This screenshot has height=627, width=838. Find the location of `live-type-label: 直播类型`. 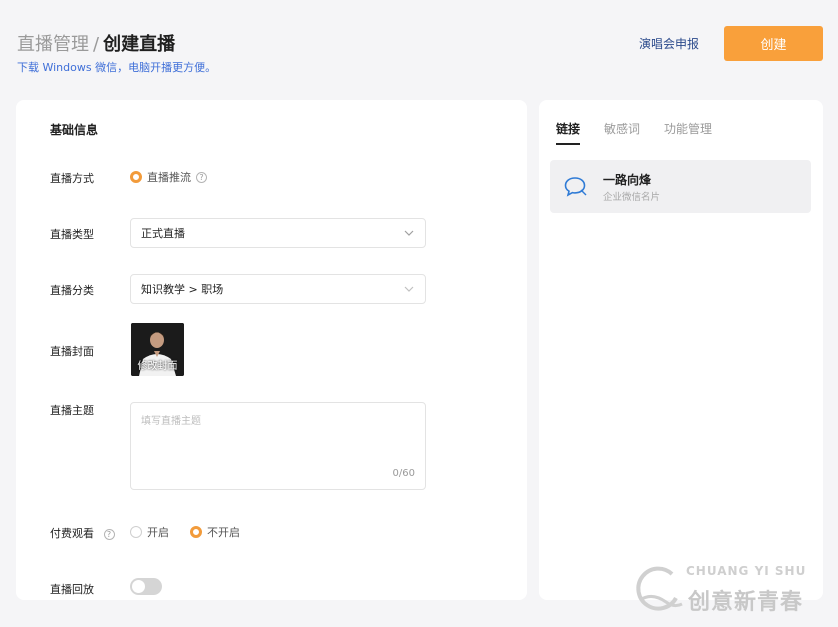

live-type-label: 直播类型 is located at coordinates (72, 234).